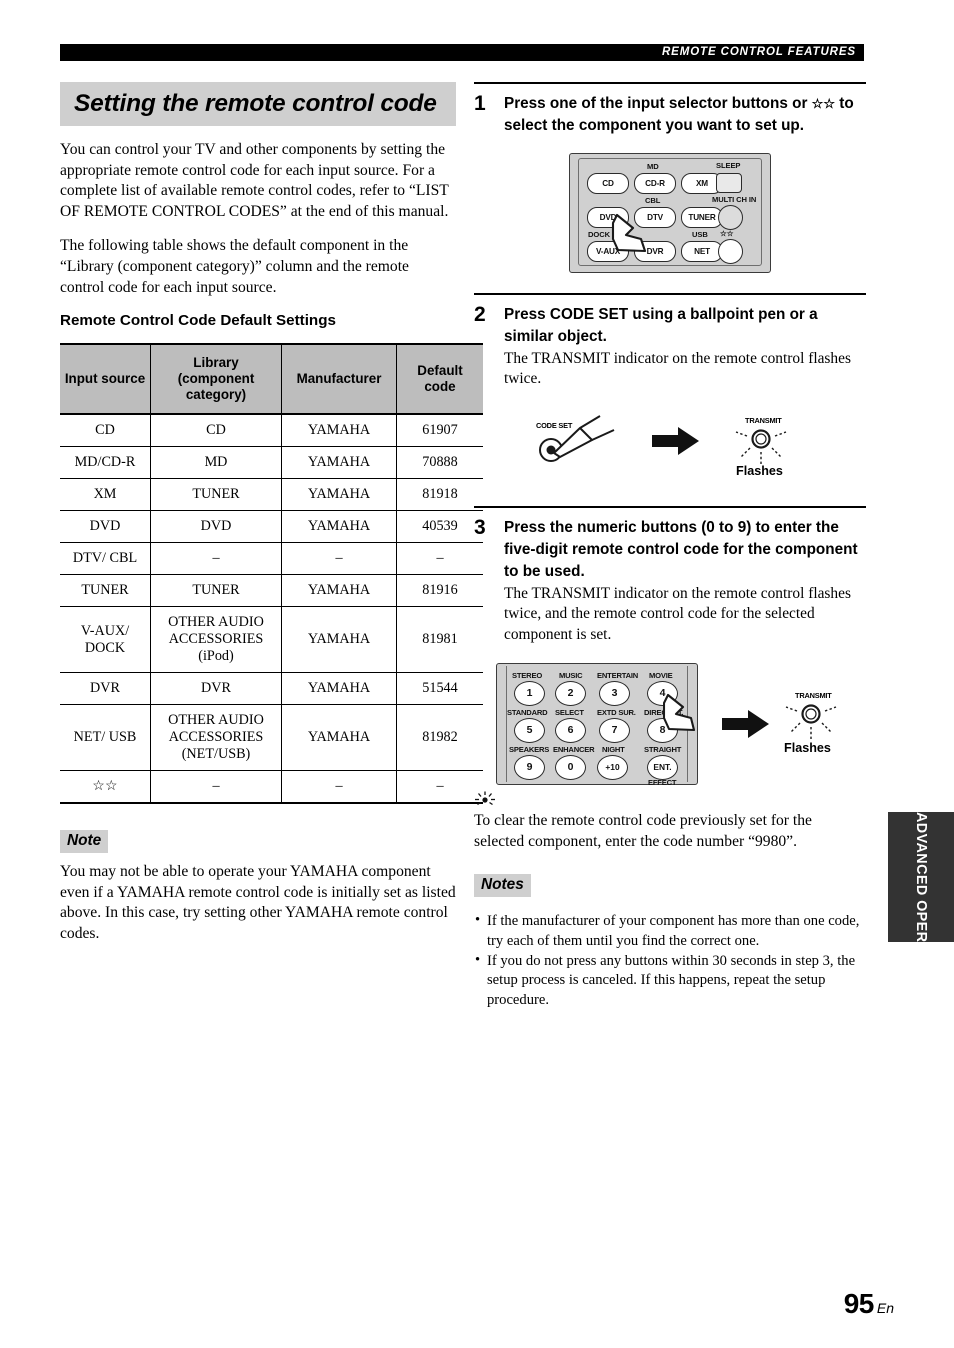 The height and width of the screenshot is (1348, 954). I want to click on button-cd-r: CD-R, so click(655, 183).